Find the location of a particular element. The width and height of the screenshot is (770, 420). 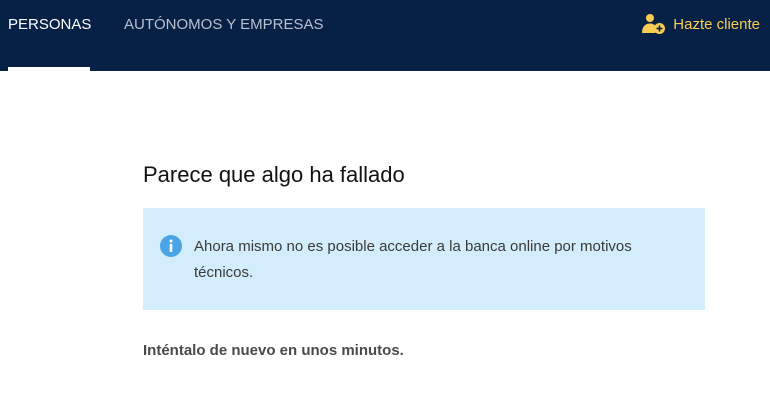

tab-personas: PERSONAS is located at coordinates (49, 25).